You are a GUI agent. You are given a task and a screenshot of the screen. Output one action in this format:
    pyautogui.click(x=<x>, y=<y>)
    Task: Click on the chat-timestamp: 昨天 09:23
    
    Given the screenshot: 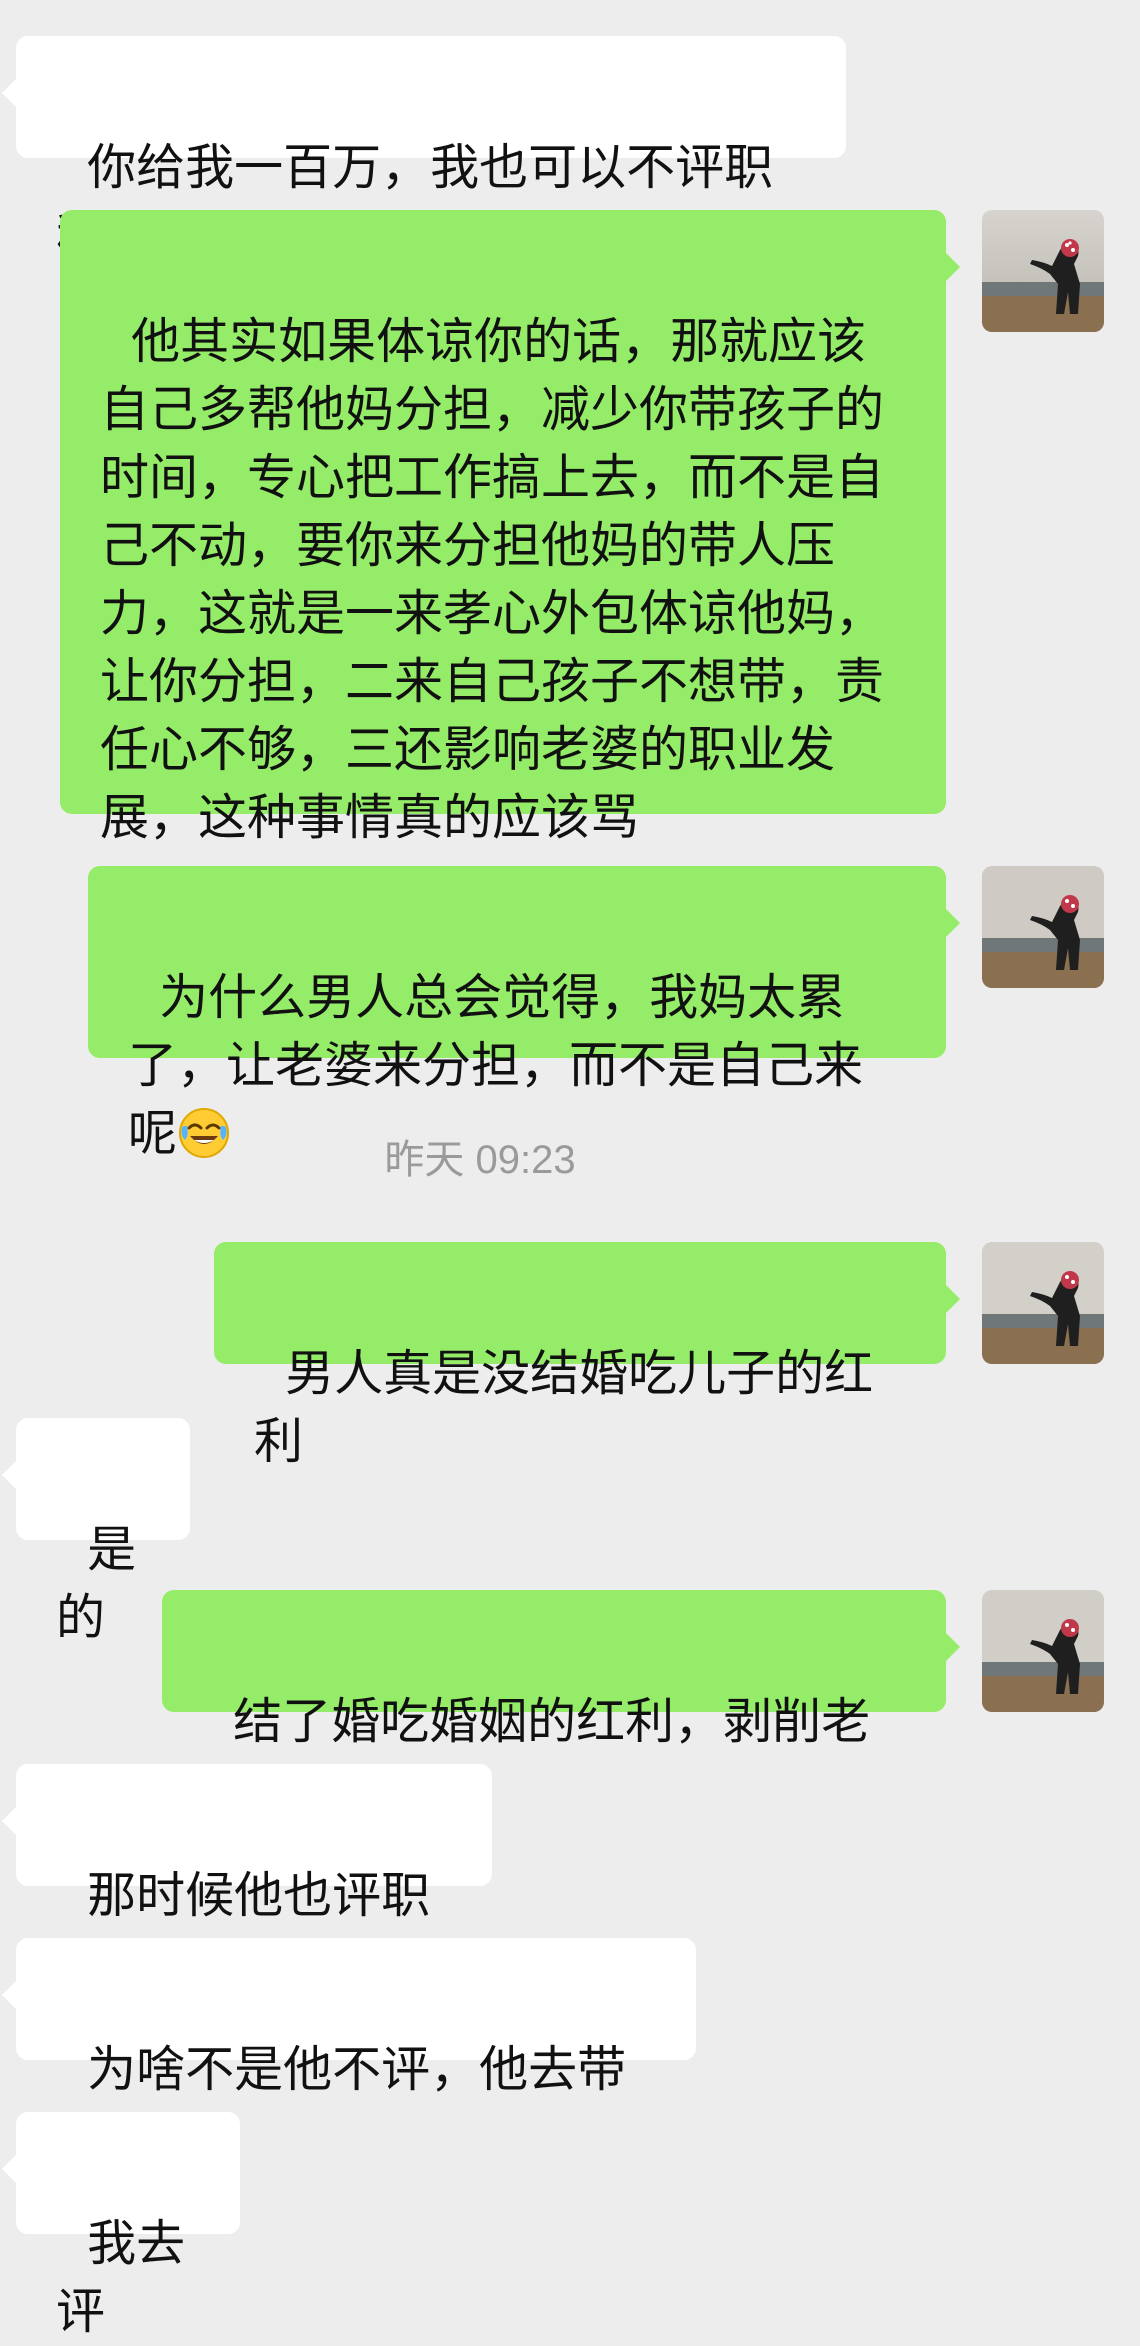 What is the action you would take?
    pyautogui.click(x=480, y=1160)
    